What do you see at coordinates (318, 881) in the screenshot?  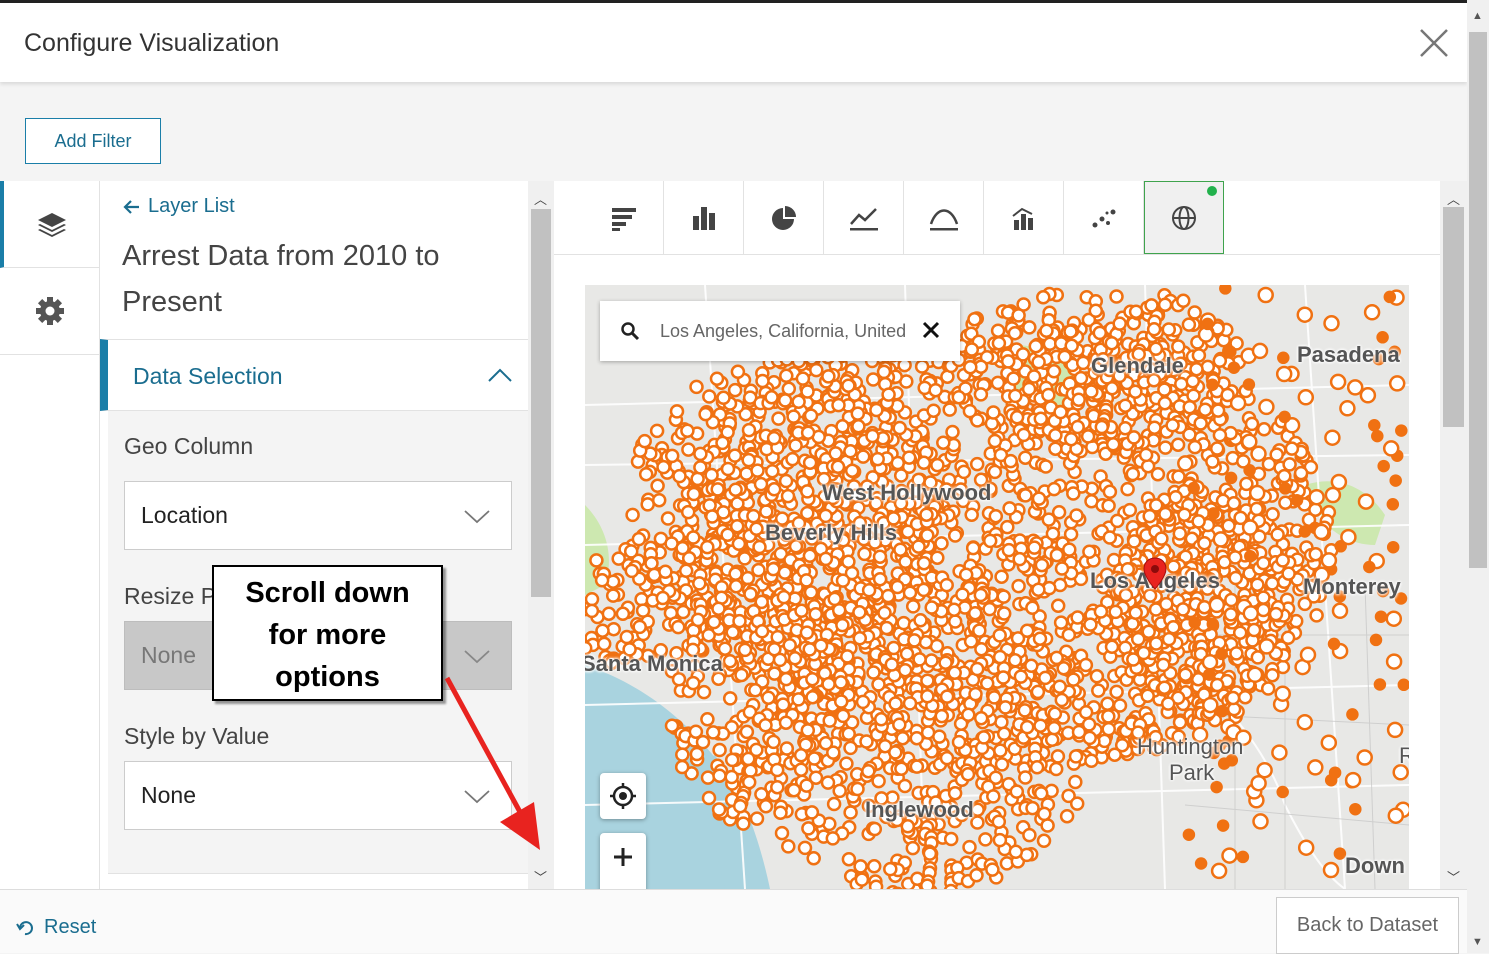 I see `next-section-header` at bounding box center [318, 881].